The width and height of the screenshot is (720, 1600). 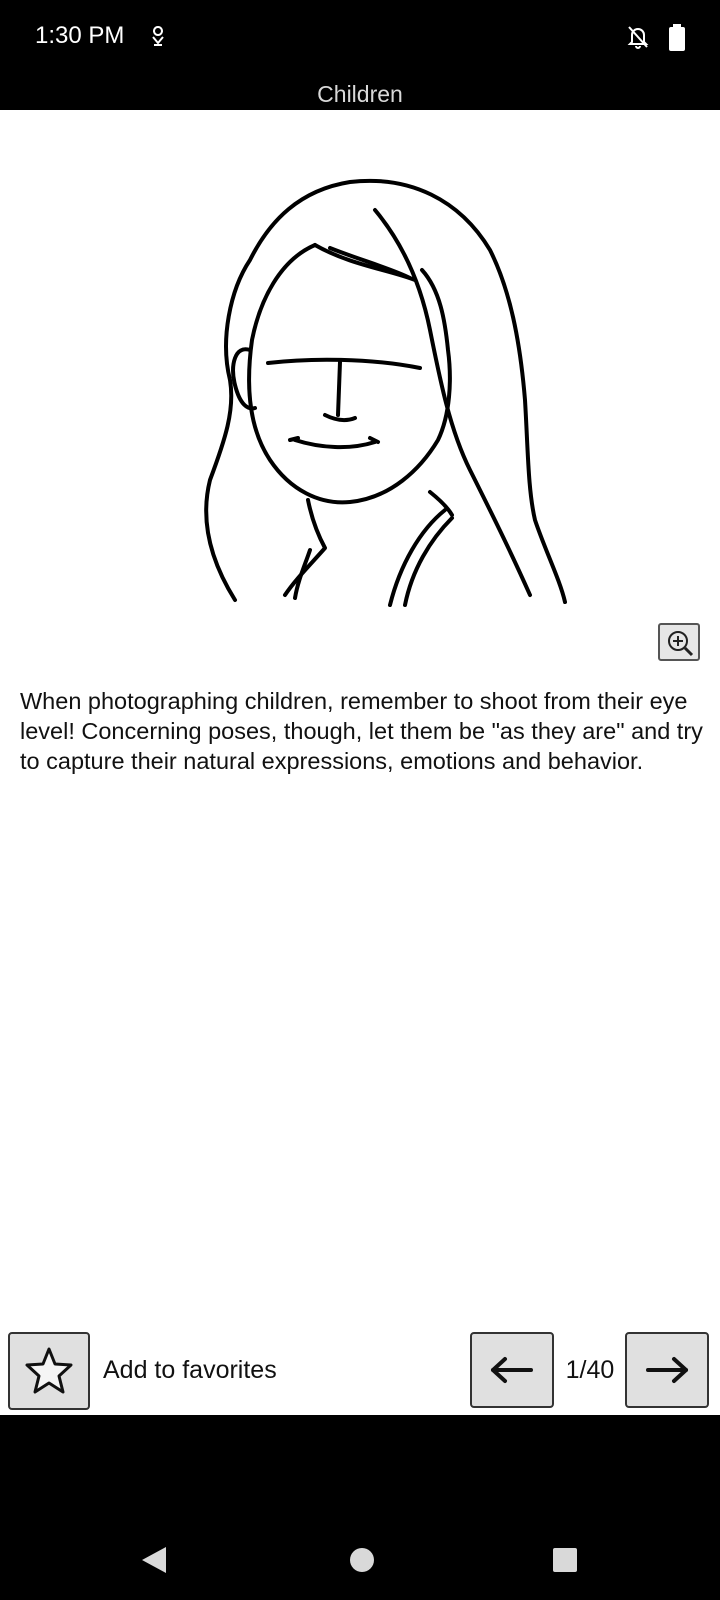 What do you see at coordinates (360, 39) in the screenshot?
I see `status-bar: 1:30 PM` at bounding box center [360, 39].